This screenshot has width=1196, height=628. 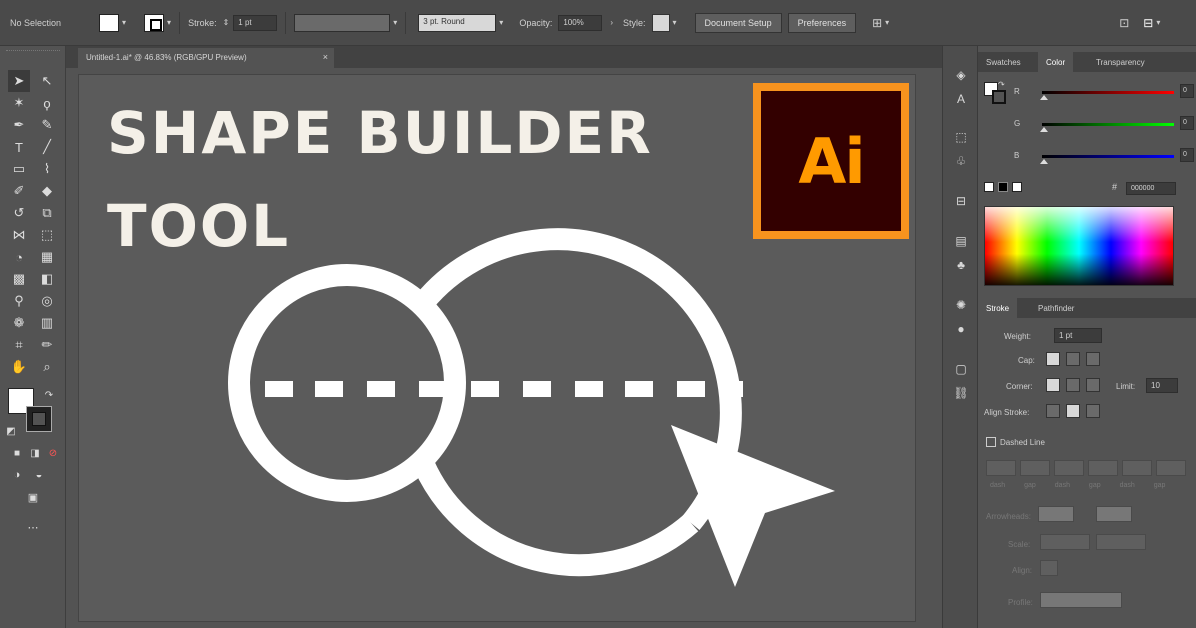 What do you see at coordinates (877, 23) in the screenshot?
I see `arrange-documents-icon: ⊞` at bounding box center [877, 23].